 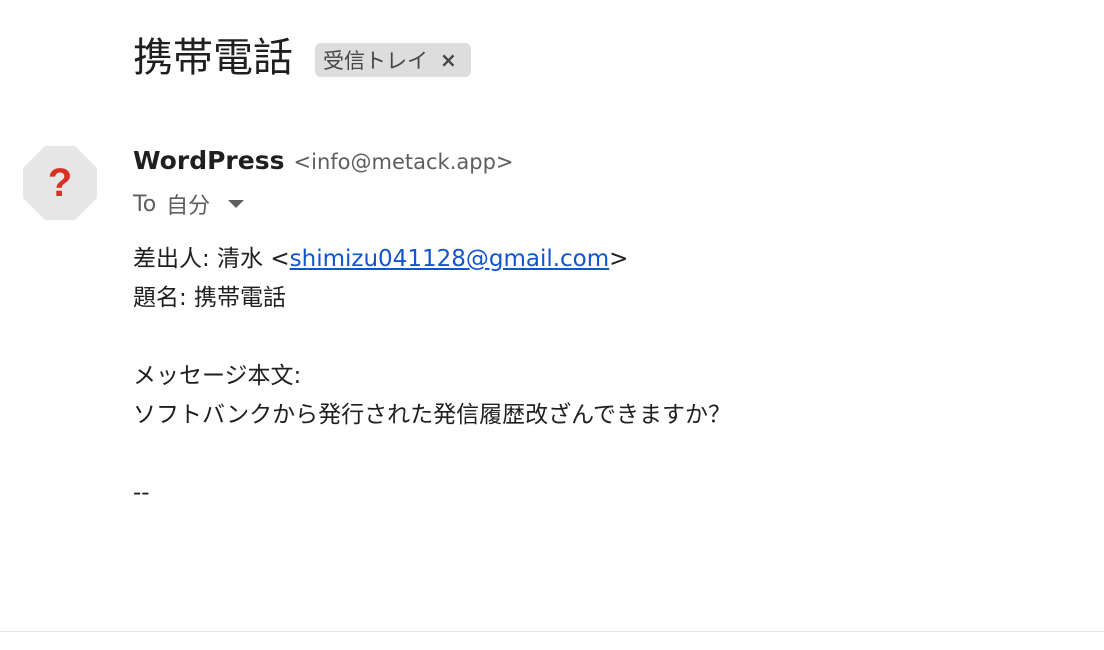 I want to click on recipient-name: 自分, so click(x=188, y=206).